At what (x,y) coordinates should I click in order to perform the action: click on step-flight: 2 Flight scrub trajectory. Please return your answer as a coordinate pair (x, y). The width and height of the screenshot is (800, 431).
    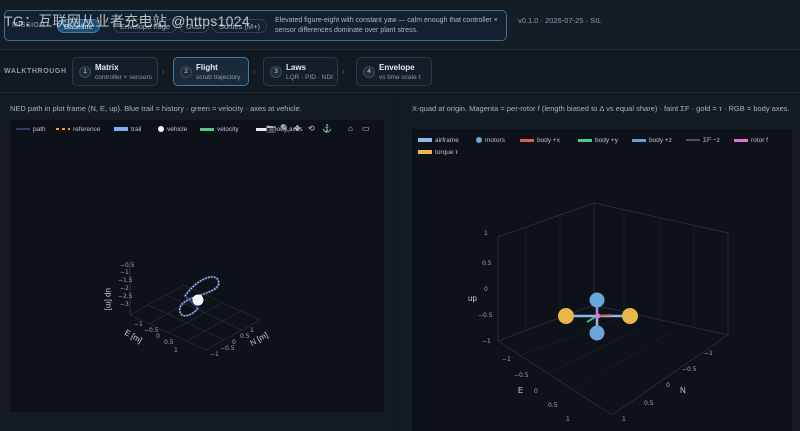
    Looking at the image, I should click on (211, 71).